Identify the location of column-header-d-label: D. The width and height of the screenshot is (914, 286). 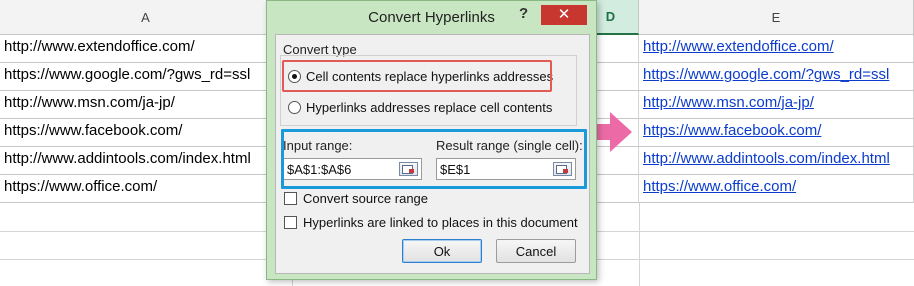
(610, 16).